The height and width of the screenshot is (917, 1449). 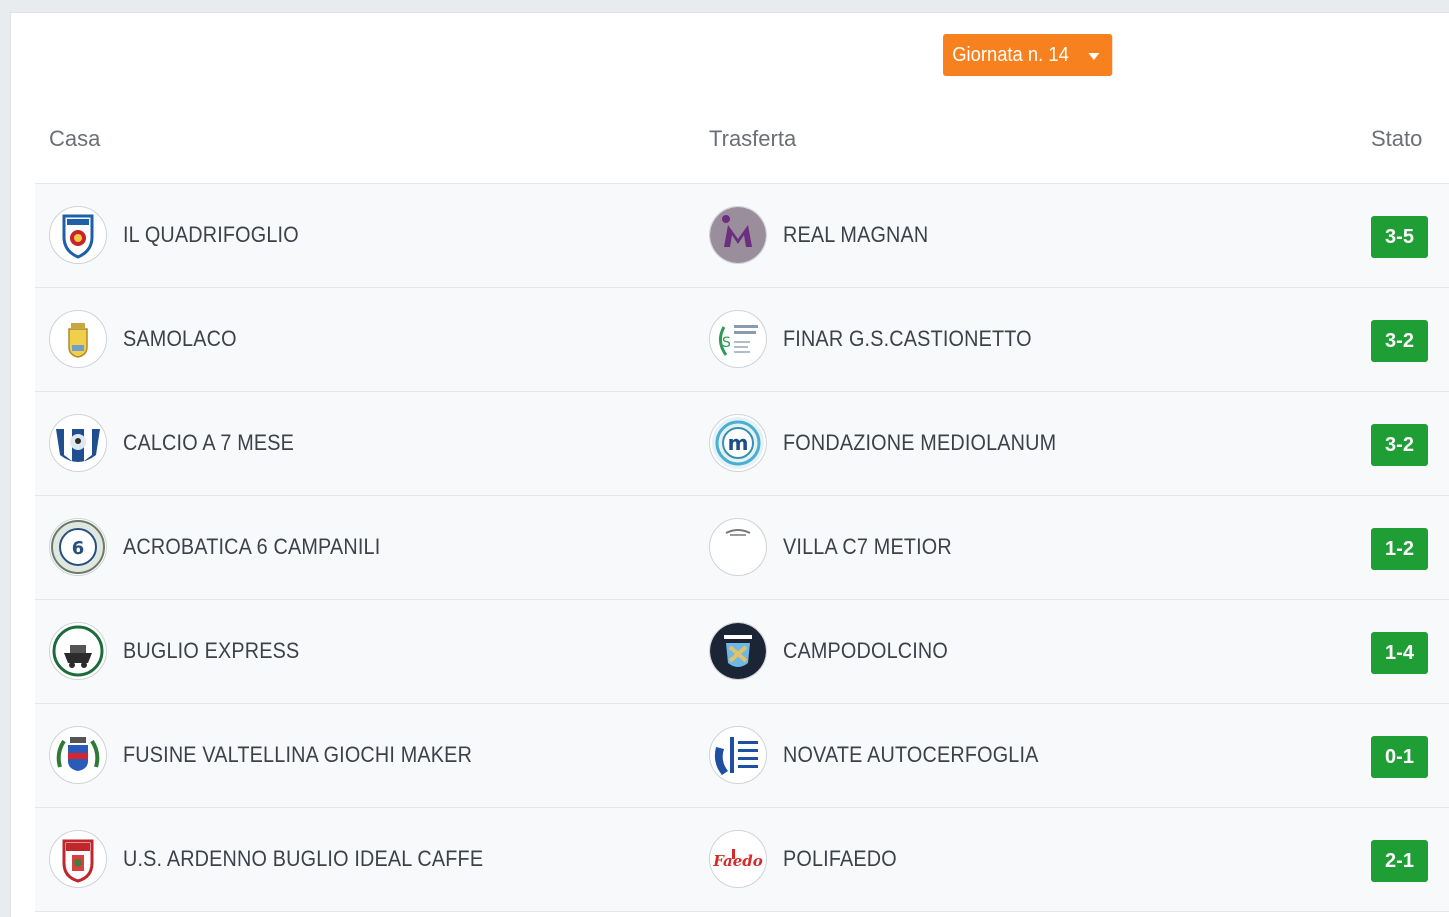 I want to click on svg-text: 6, so click(x=78, y=548).